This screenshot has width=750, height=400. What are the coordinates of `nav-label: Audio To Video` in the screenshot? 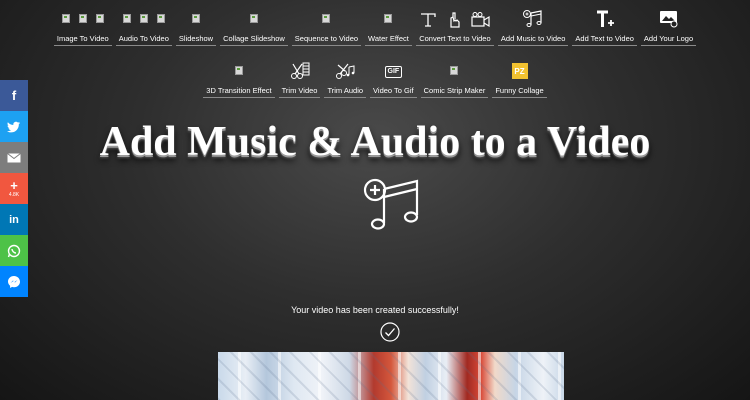 It's located at (143, 38).